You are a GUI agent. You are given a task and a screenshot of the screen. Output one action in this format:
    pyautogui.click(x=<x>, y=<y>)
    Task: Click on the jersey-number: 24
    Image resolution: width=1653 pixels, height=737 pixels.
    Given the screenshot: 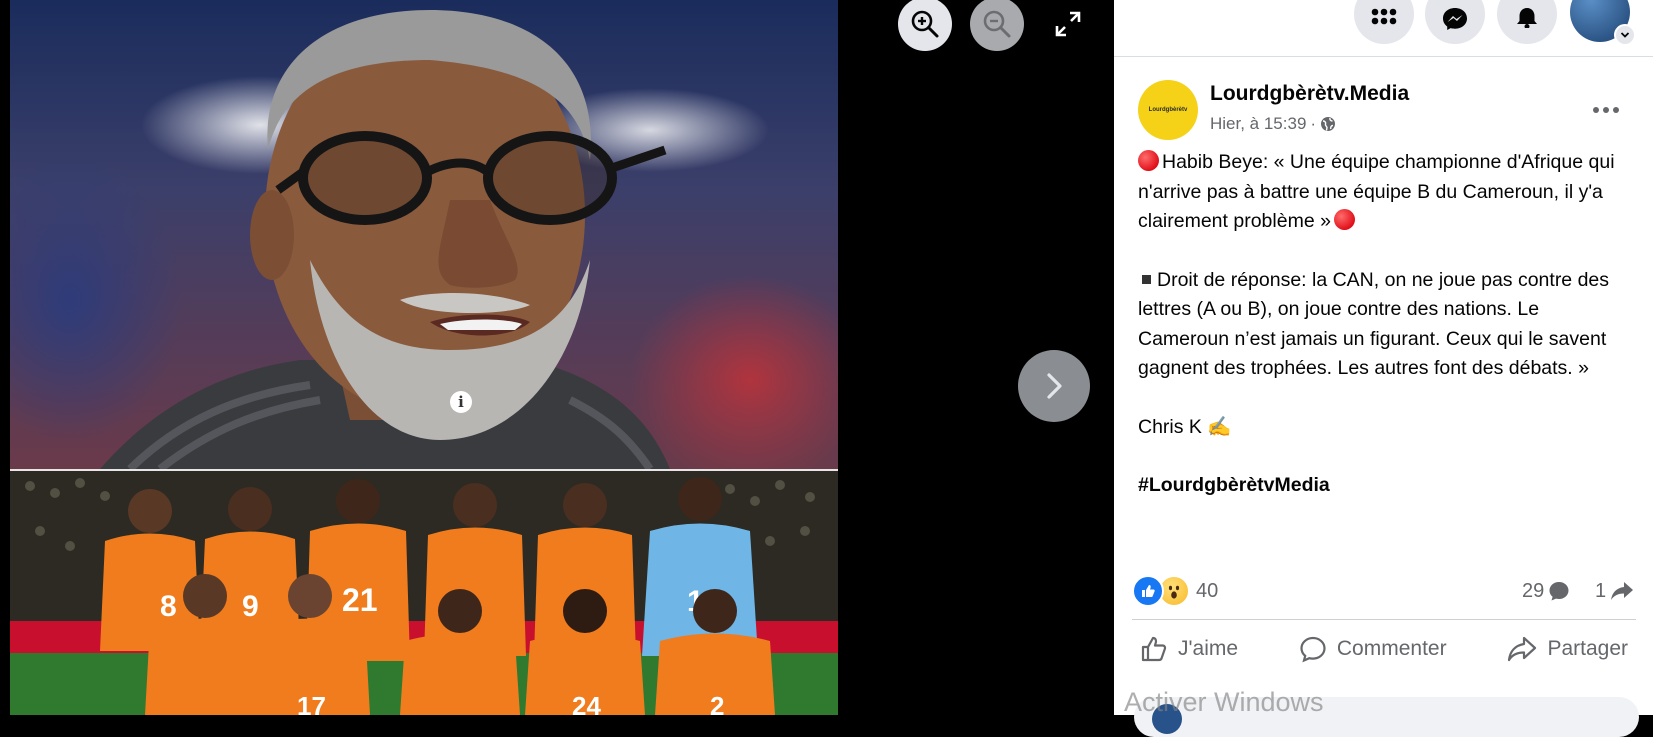 What is the action you would take?
    pyautogui.click(x=586, y=703)
    